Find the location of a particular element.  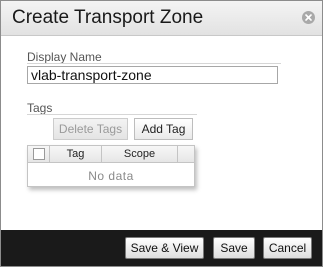

save-button: Save is located at coordinates (234, 248).